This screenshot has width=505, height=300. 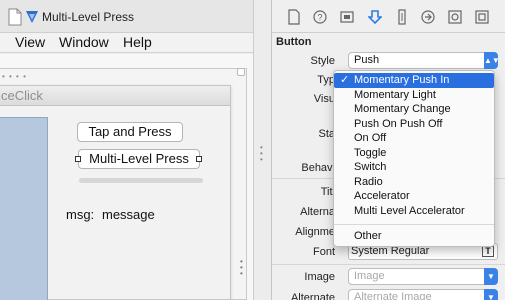 What do you see at coordinates (135, 16) in the screenshot?
I see `document-titlebar: Multi-Level Press` at bounding box center [135, 16].